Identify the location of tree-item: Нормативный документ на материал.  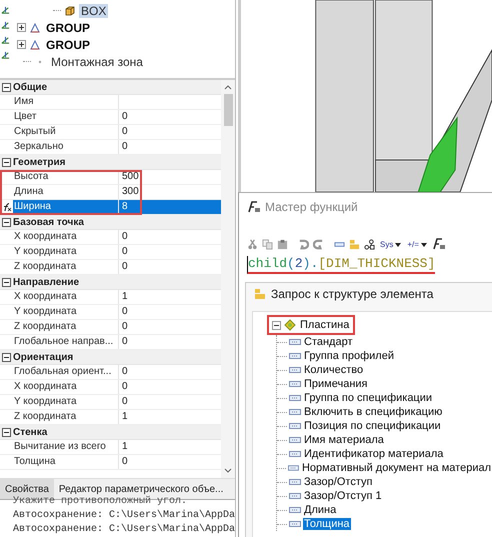
(396, 468).